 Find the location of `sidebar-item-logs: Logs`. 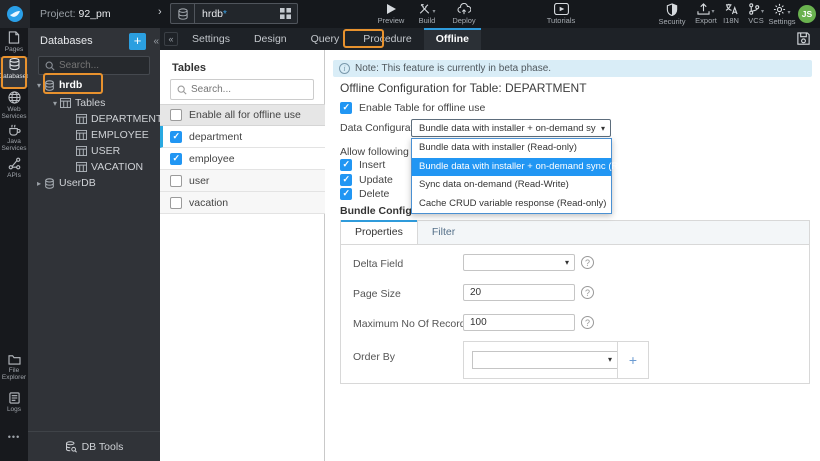

sidebar-item-logs: Logs is located at coordinates (14, 405).